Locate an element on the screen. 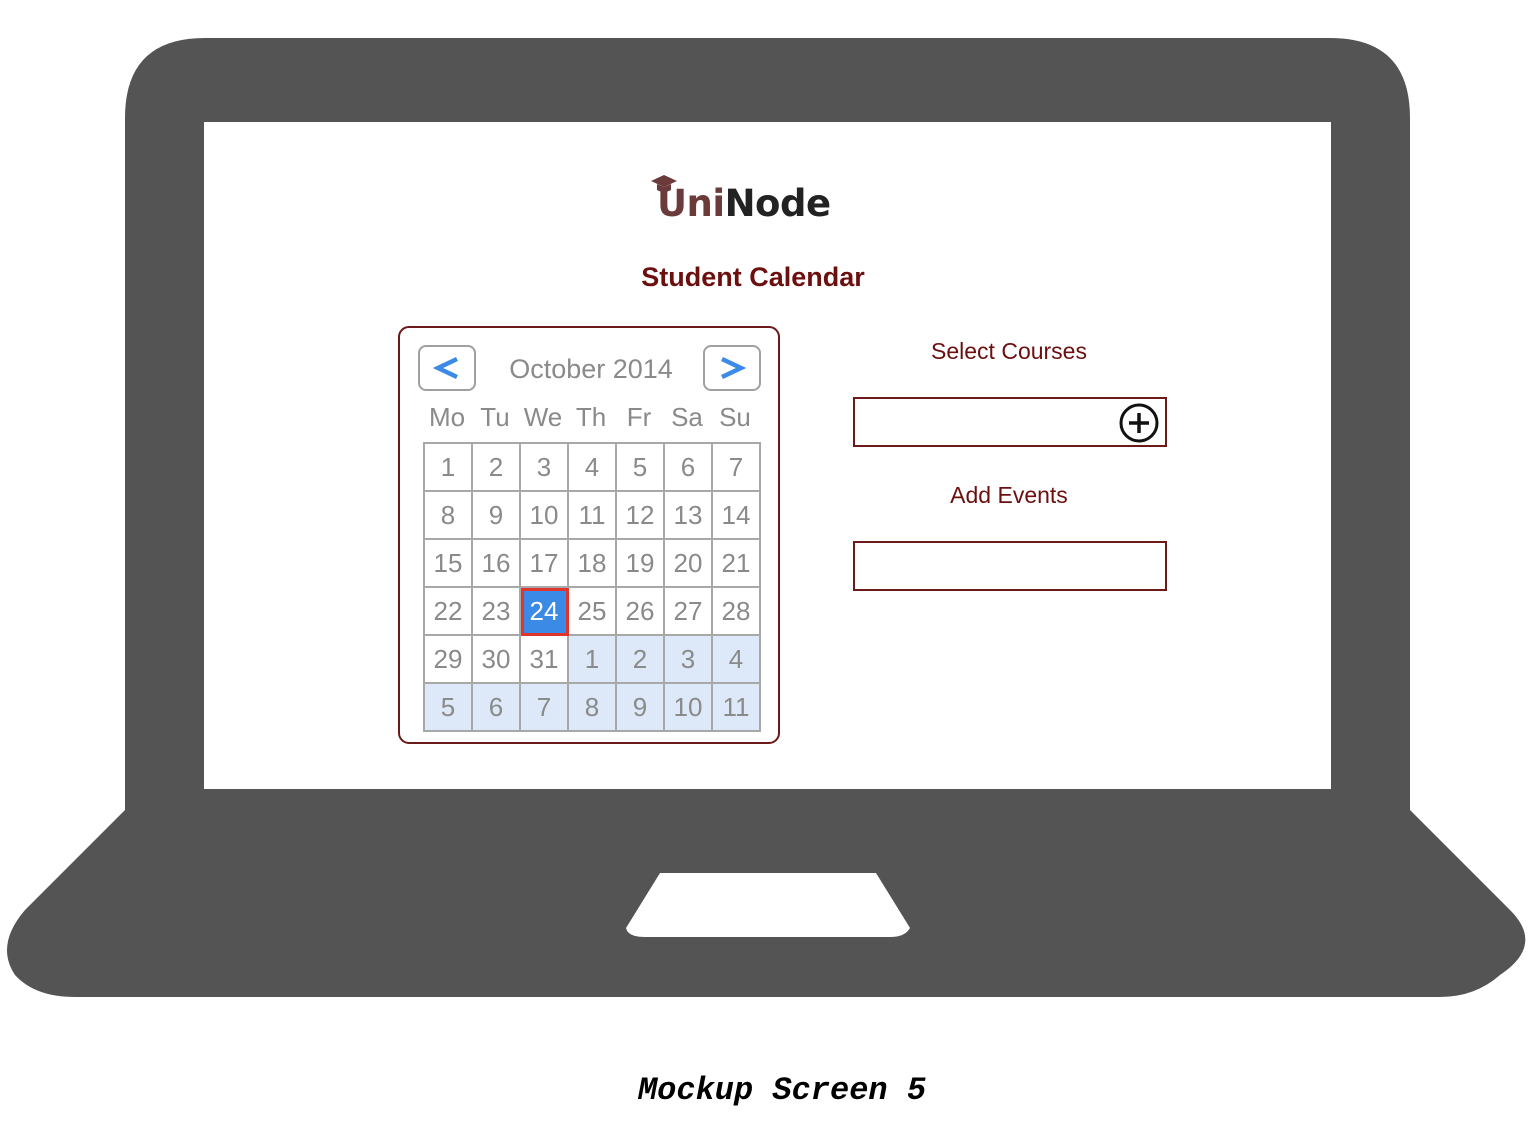  plus-circle-icon is located at coordinates (1139, 423).